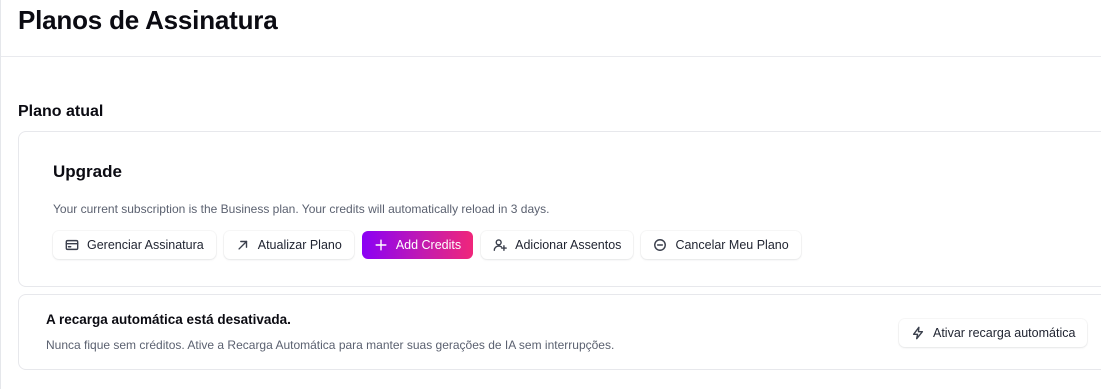  Describe the element at coordinates (243, 245) in the screenshot. I see `arrow-up-right-icon` at that location.